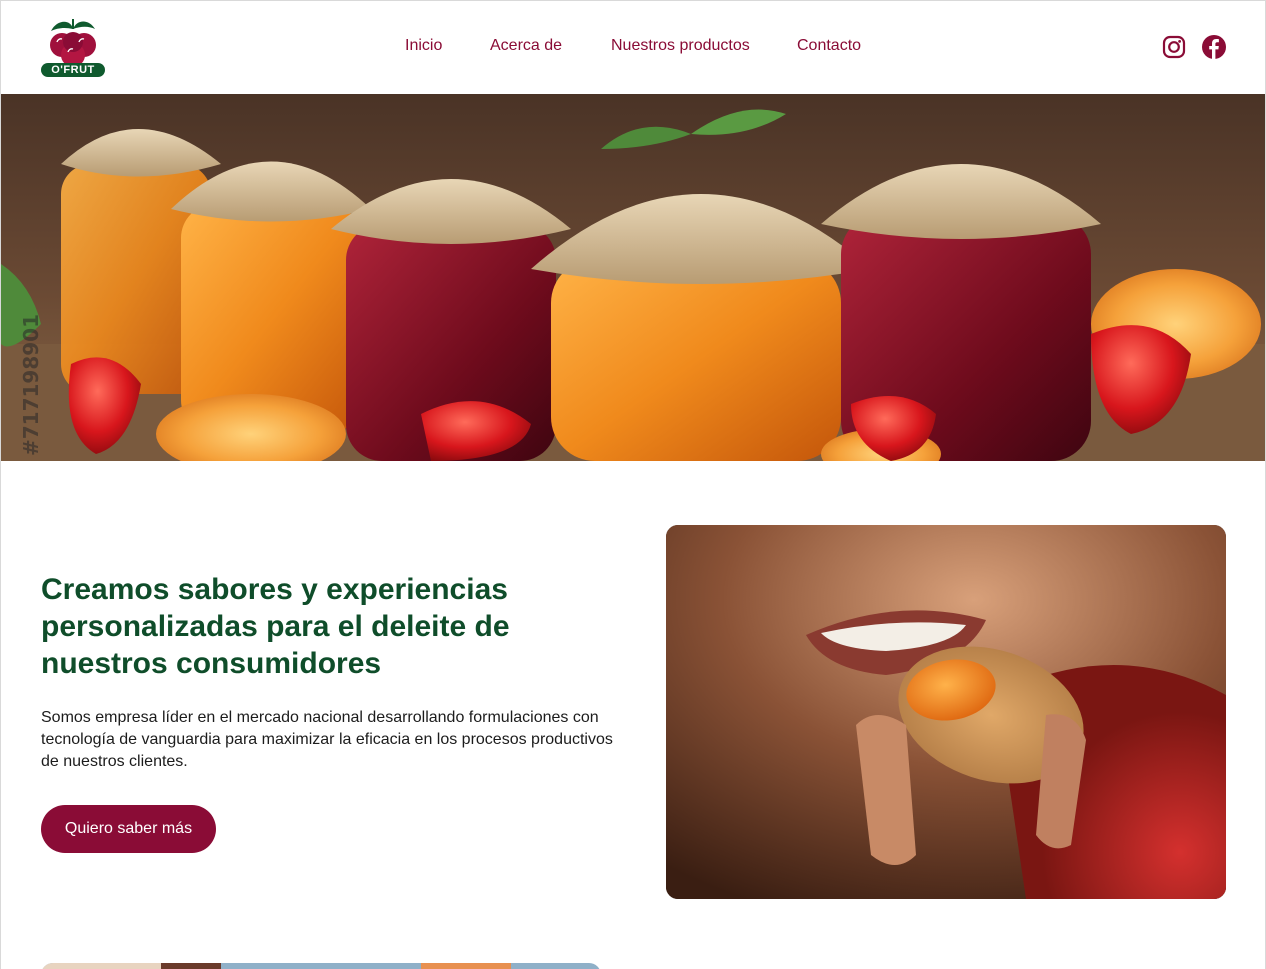  I want to click on logo-wordmark: O'FRUT, so click(73, 70).